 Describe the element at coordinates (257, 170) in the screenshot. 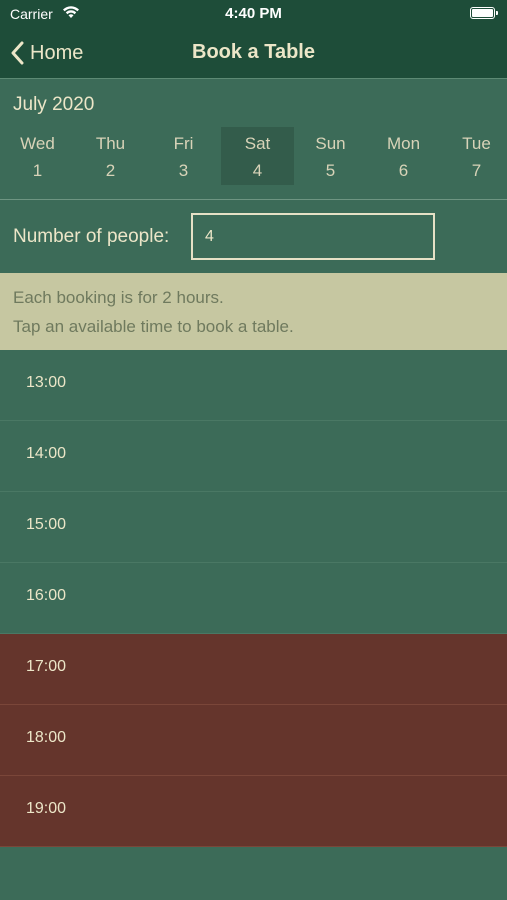

I see `day-number: 4` at that location.